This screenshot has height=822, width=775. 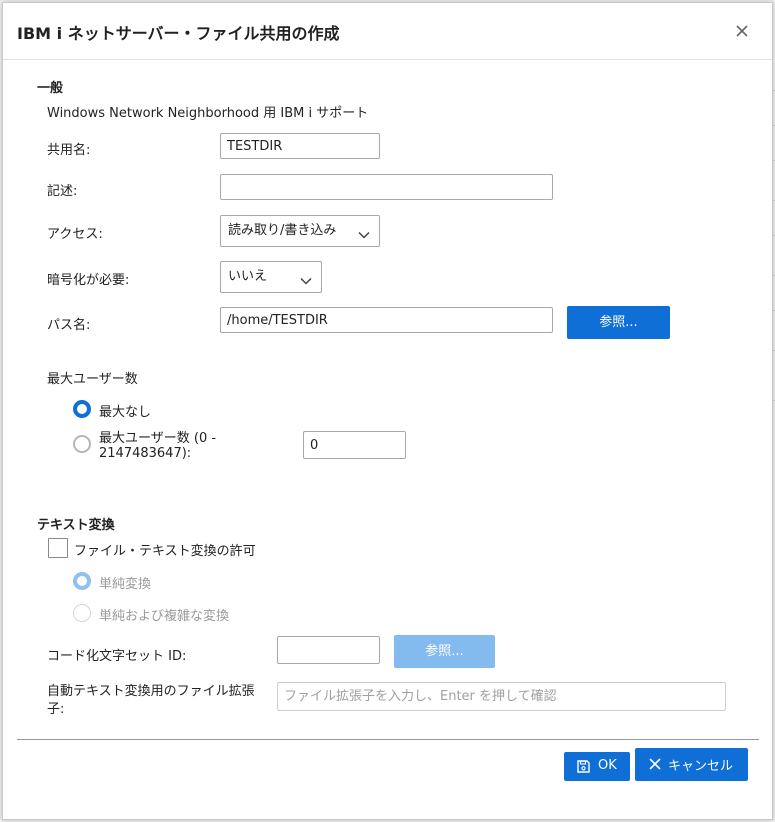 I want to click on access-select: 読み取り/書き込み, so click(x=300, y=231).